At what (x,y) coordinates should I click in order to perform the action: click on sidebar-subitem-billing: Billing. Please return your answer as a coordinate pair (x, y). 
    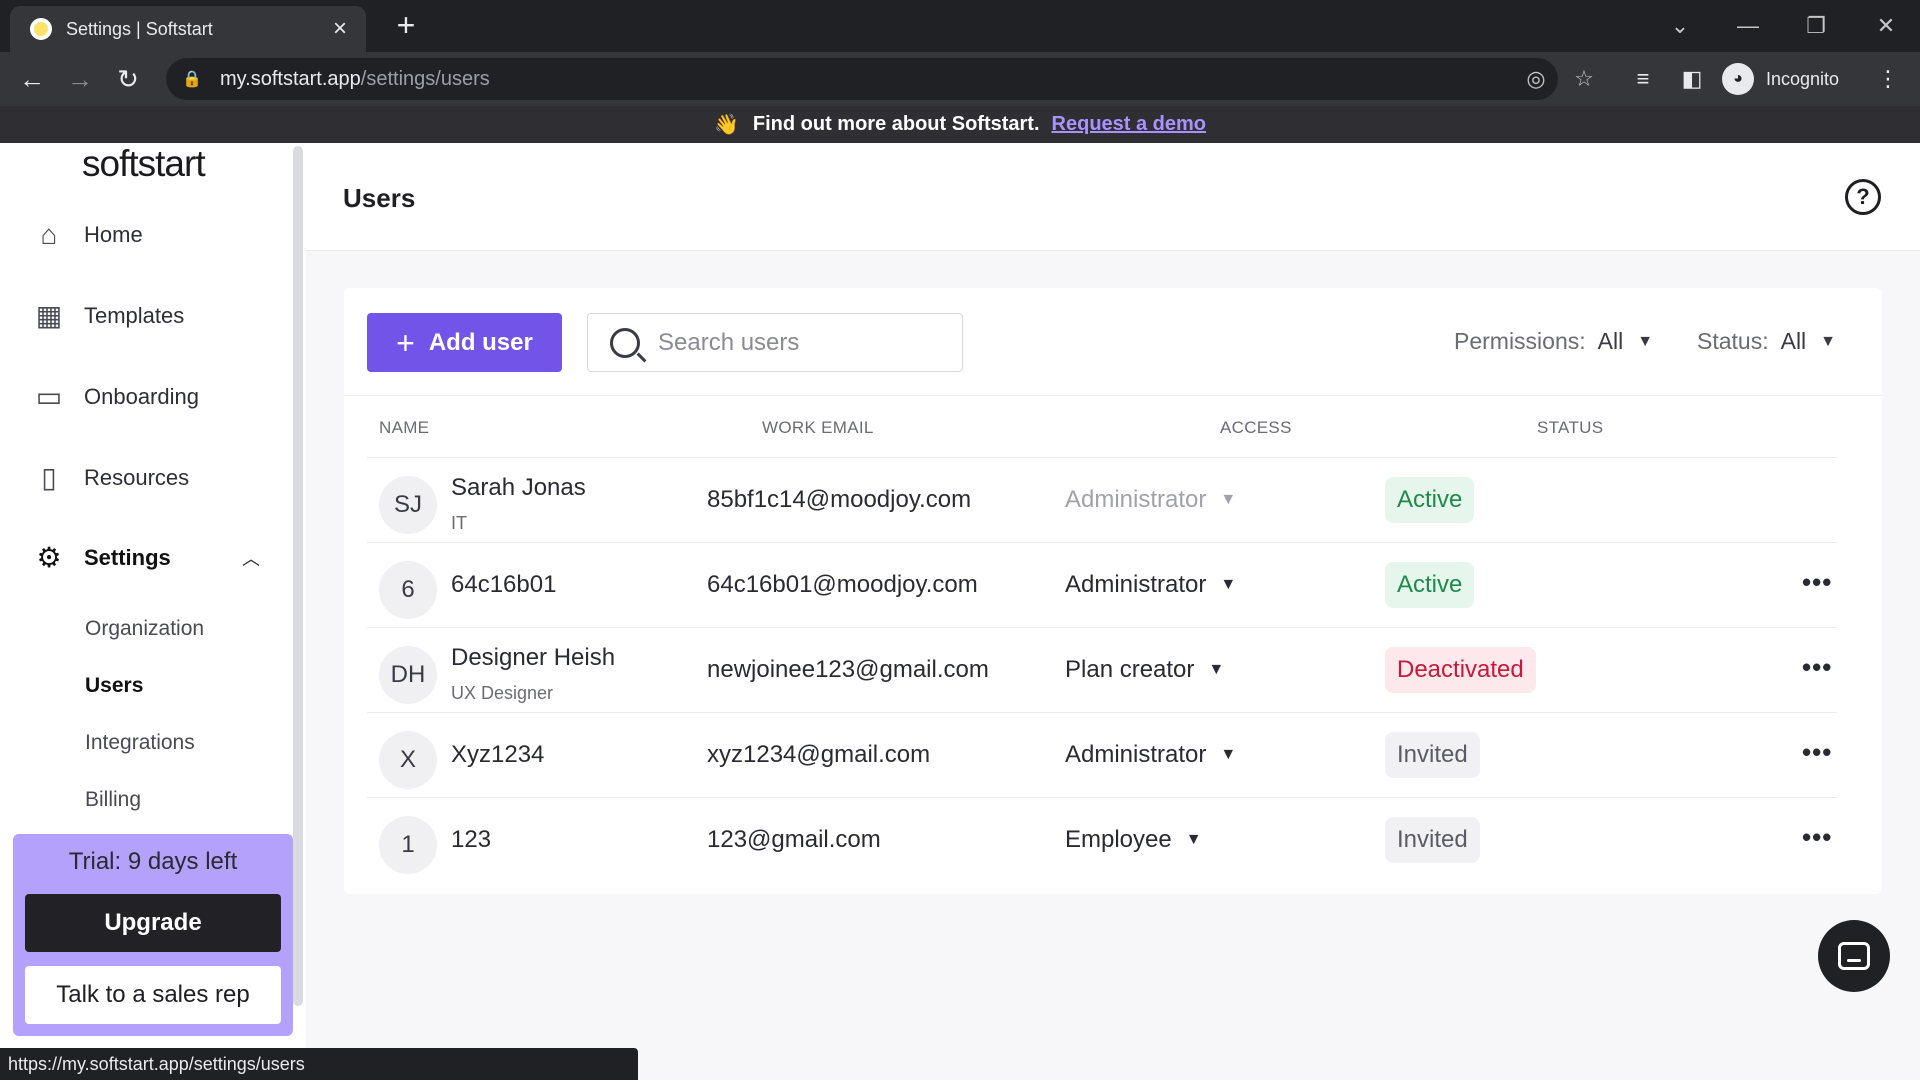
    Looking at the image, I should click on (113, 800).